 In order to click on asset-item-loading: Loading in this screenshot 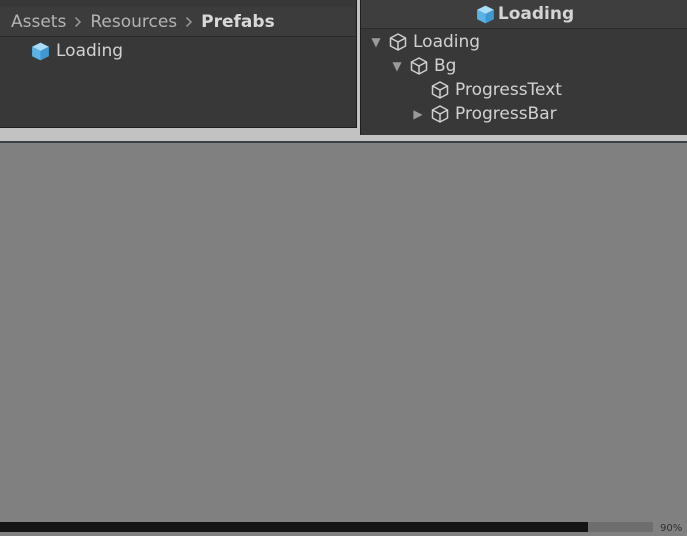, I will do `click(76, 51)`.